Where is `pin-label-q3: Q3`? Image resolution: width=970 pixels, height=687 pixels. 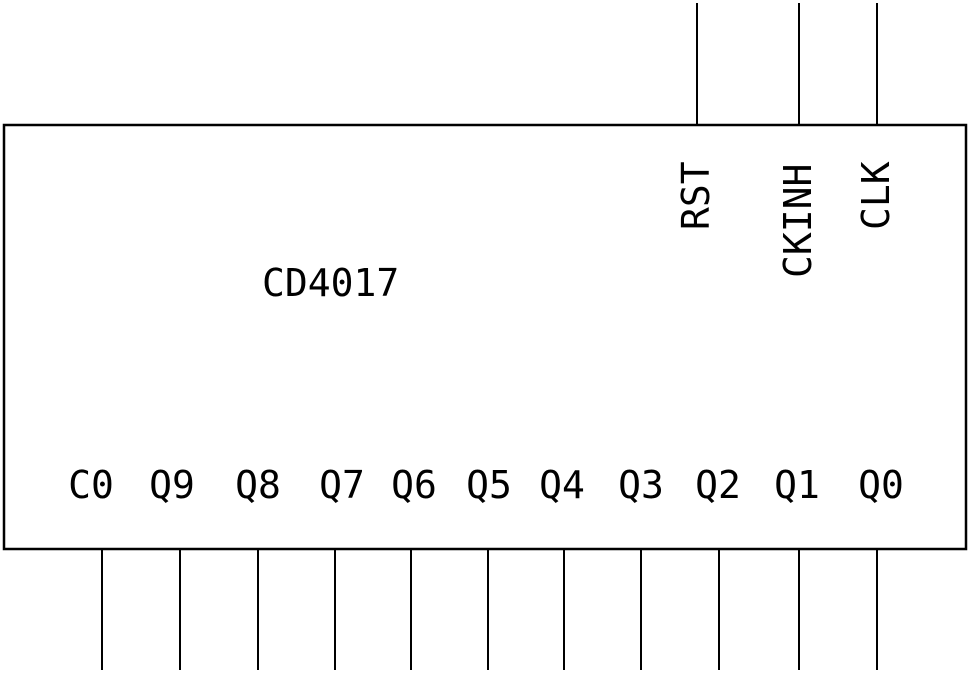
pin-label-q3: Q3 is located at coordinates (641, 485).